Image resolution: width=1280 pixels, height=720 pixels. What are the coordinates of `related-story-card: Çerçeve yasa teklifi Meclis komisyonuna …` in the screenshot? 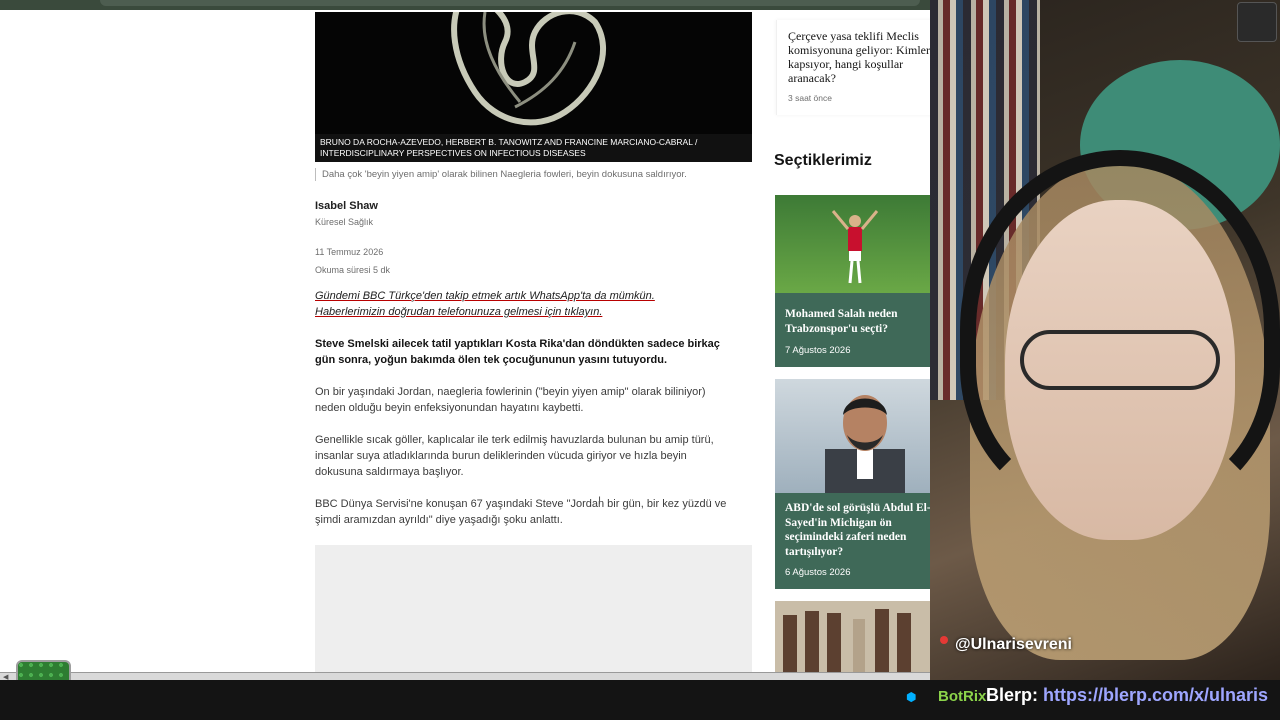 It's located at (853, 67).